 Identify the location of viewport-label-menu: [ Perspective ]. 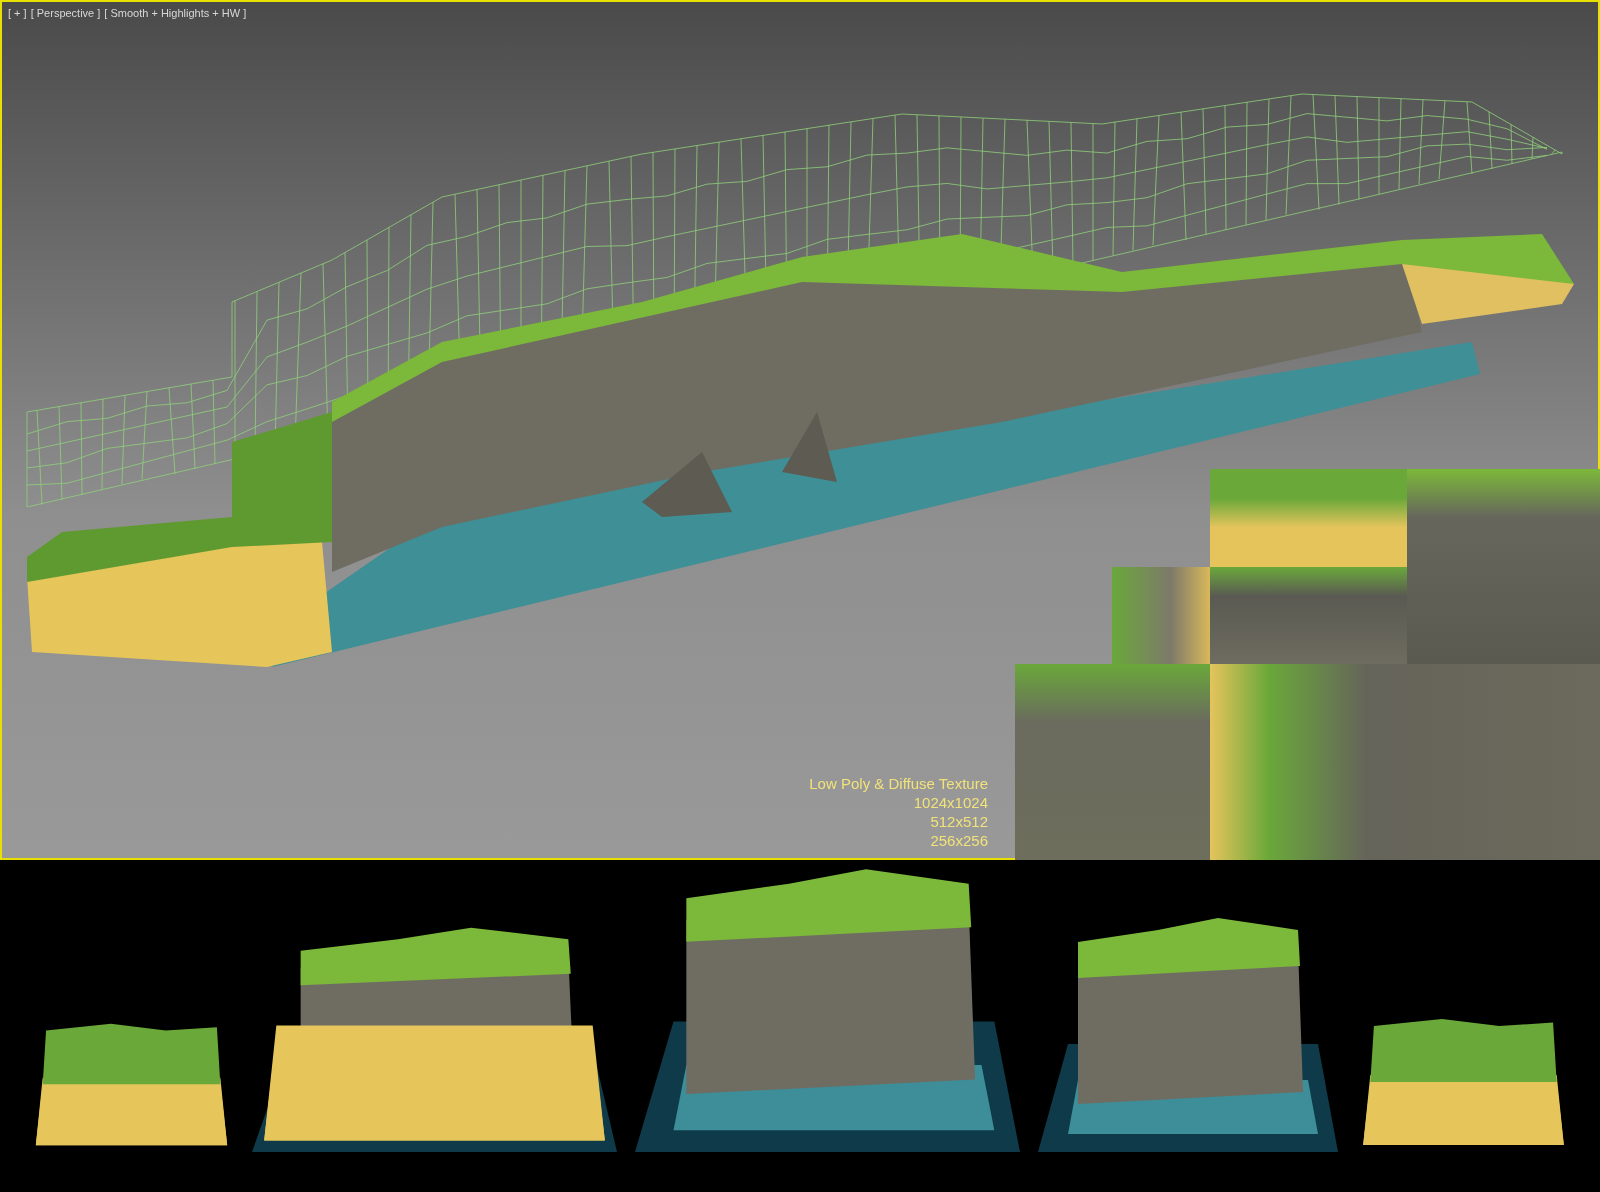
(65, 13).